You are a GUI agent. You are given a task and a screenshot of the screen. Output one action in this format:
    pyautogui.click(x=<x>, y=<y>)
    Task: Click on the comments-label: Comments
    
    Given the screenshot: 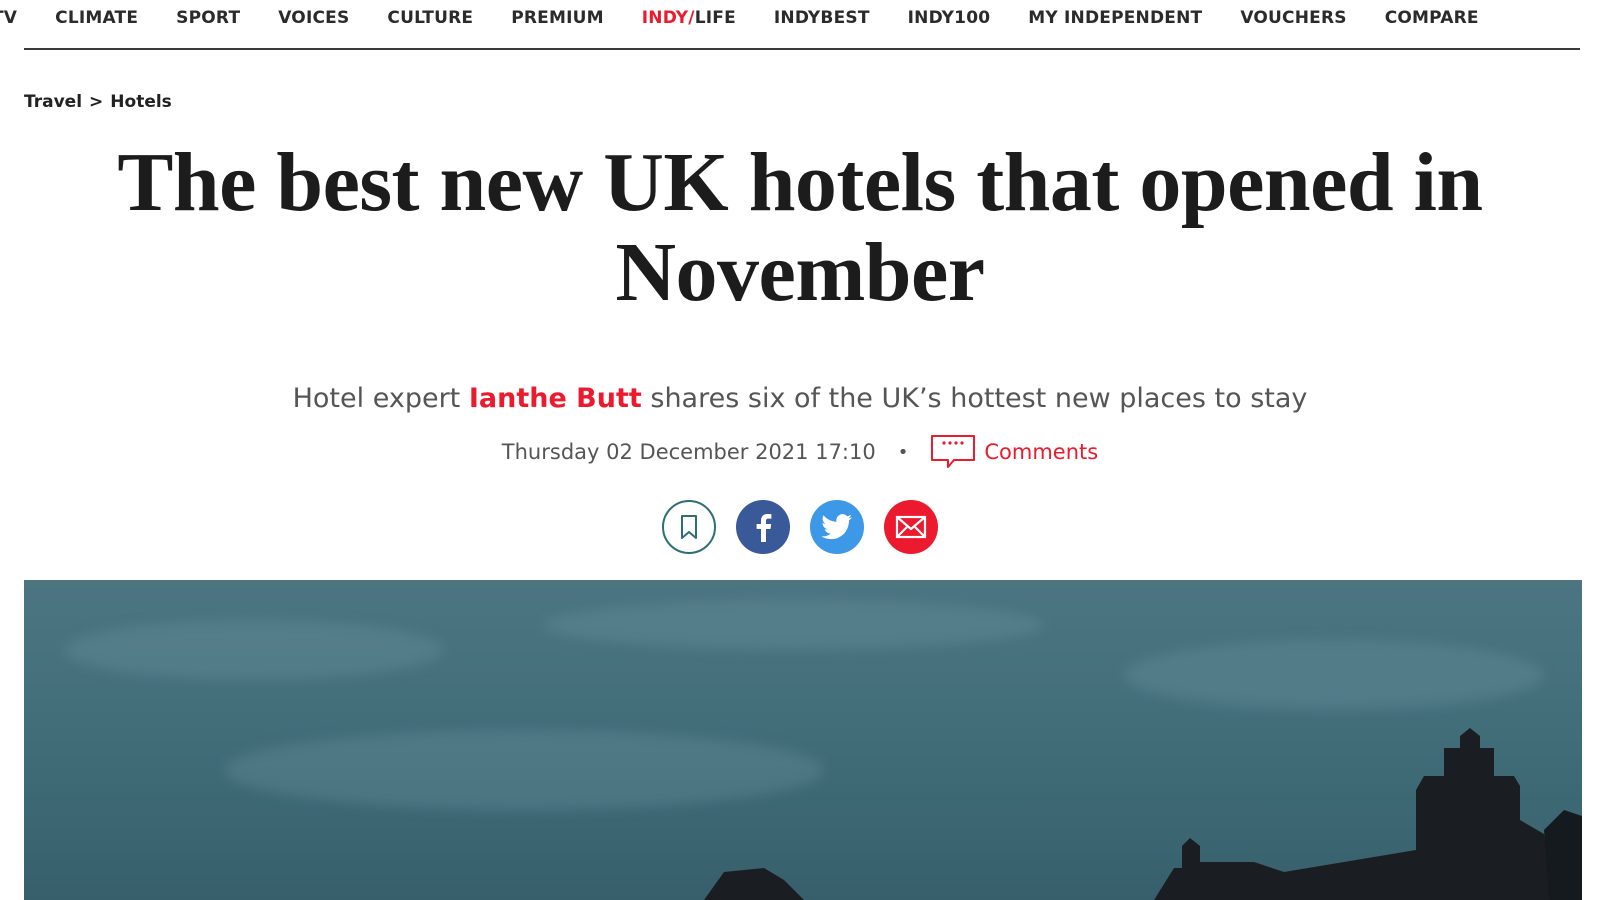 What is the action you would take?
    pyautogui.click(x=1041, y=452)
    